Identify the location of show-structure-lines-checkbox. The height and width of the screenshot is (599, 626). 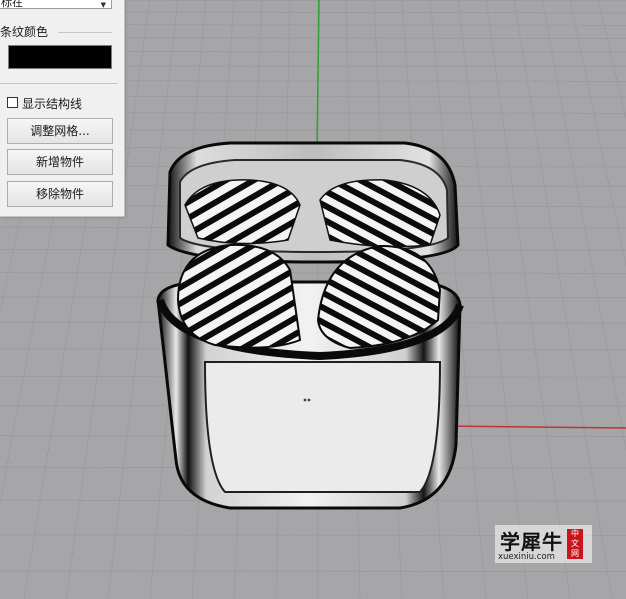
(12, 102).